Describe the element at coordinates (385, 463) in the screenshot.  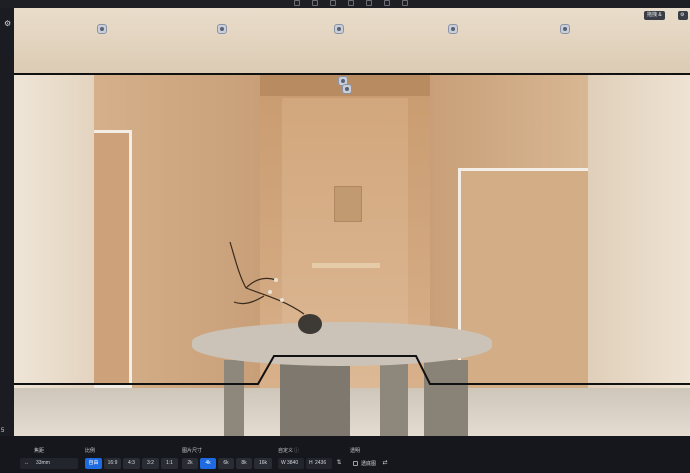
I see `swap-icon: ⇄` at that location.